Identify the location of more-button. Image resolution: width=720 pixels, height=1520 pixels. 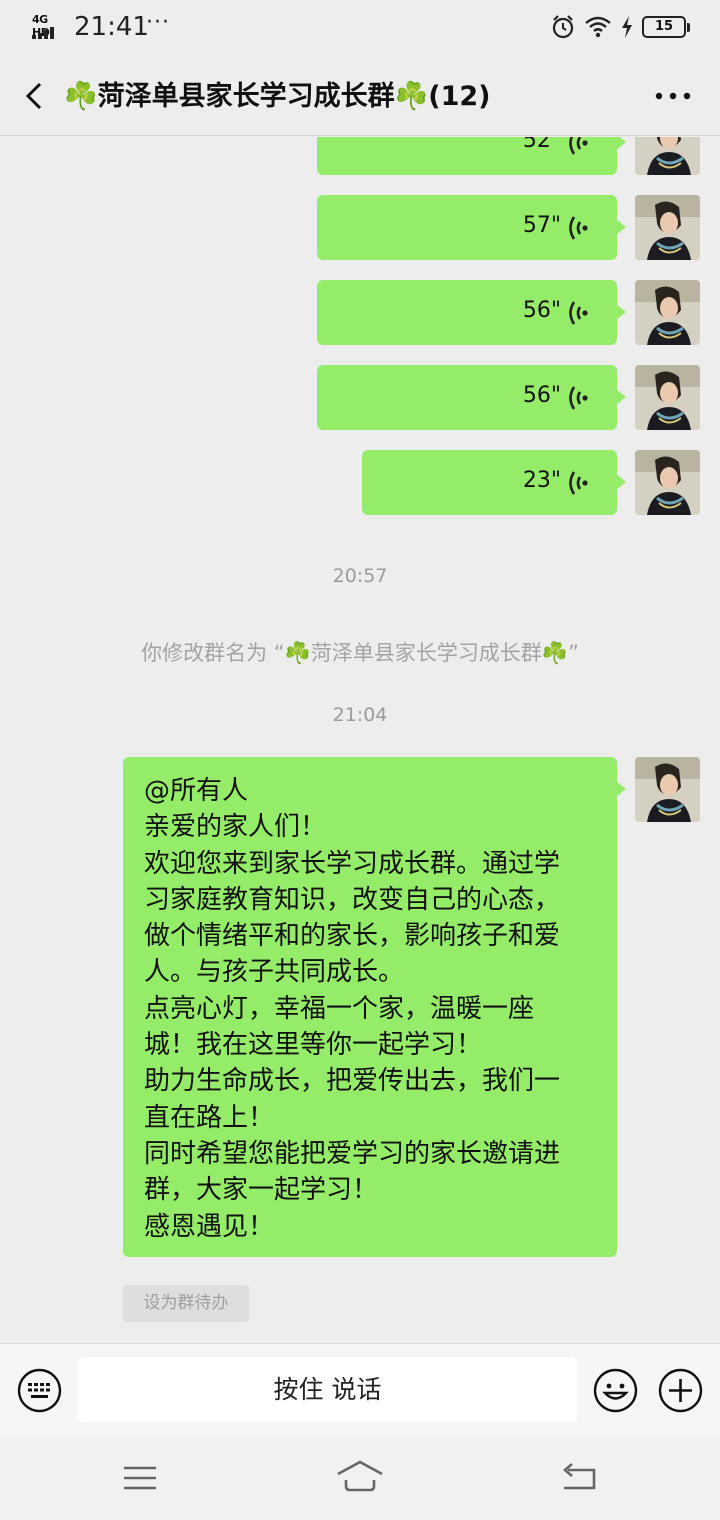
(673, 96).